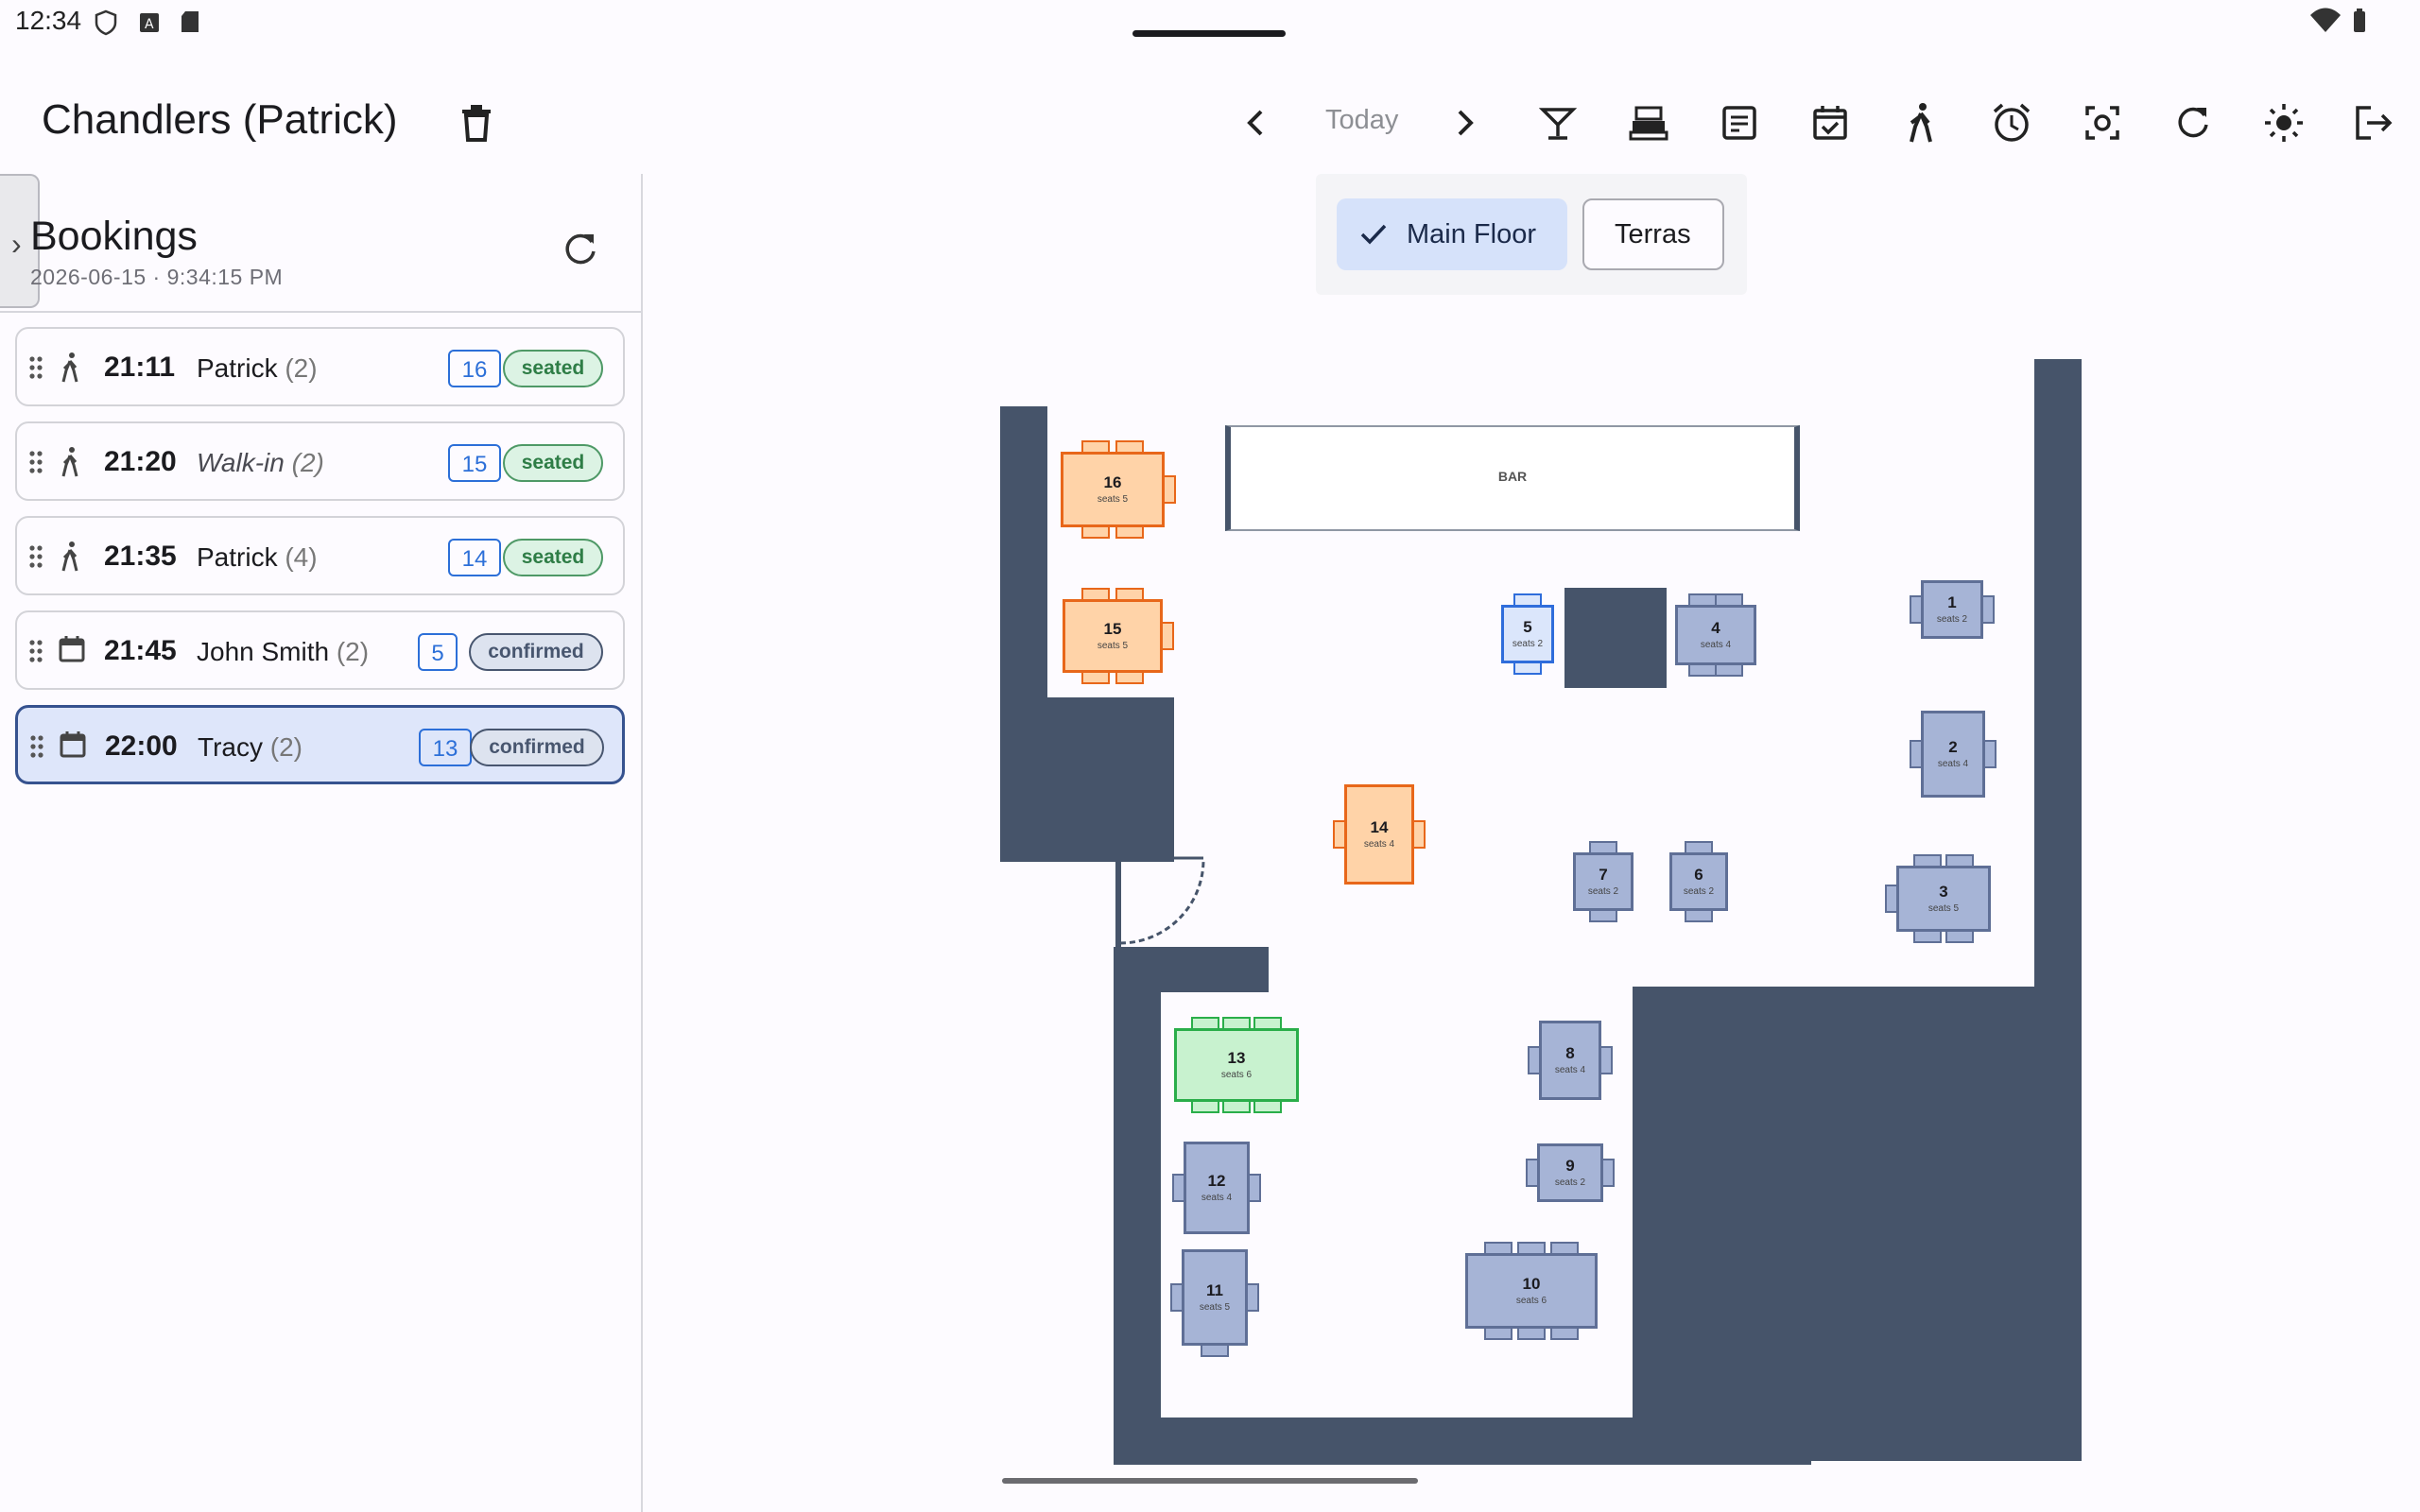 This screenshot has height=1512, width=2420. Describe the element at coordinates (1217, 1181) in the screenshot. I see `table-number: 12` at that location.